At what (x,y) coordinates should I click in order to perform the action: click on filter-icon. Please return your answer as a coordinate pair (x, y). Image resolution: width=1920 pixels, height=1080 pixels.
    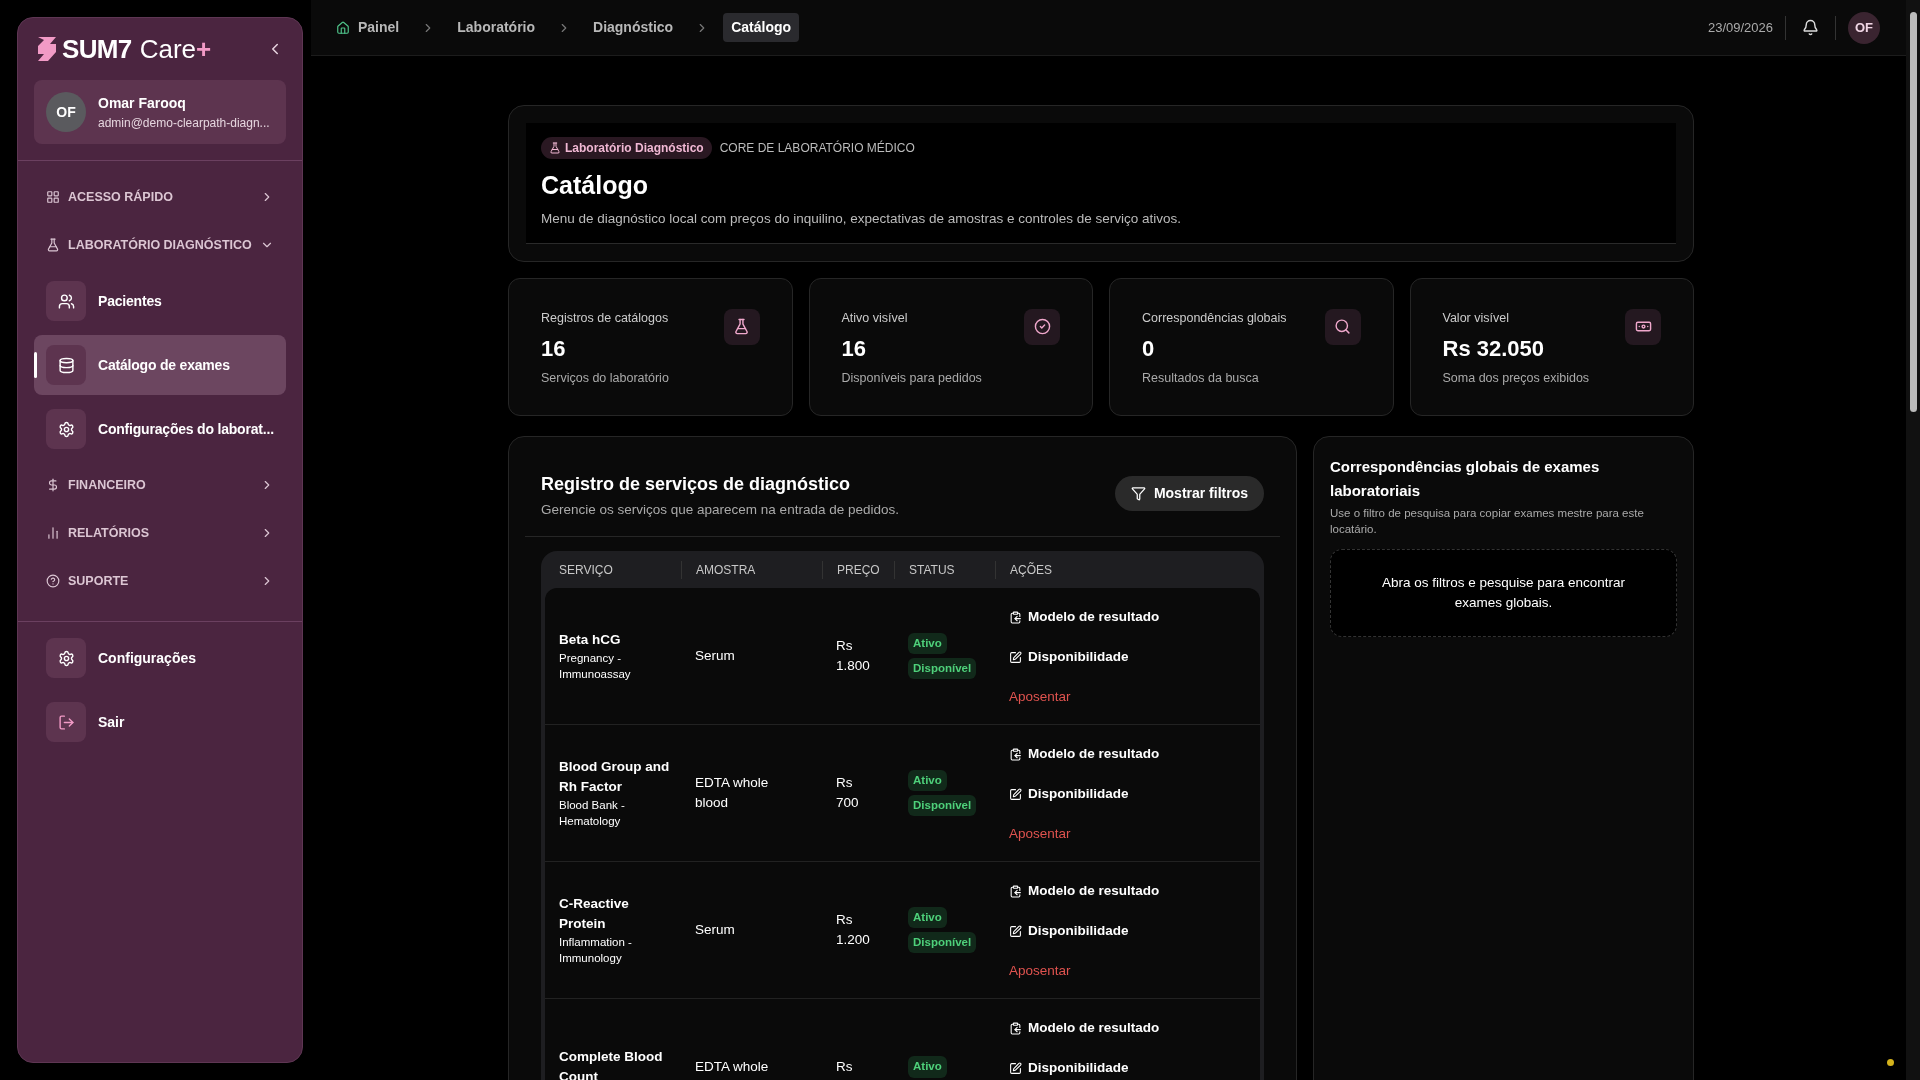
    Looking at the image, I should click on (1138, 493).